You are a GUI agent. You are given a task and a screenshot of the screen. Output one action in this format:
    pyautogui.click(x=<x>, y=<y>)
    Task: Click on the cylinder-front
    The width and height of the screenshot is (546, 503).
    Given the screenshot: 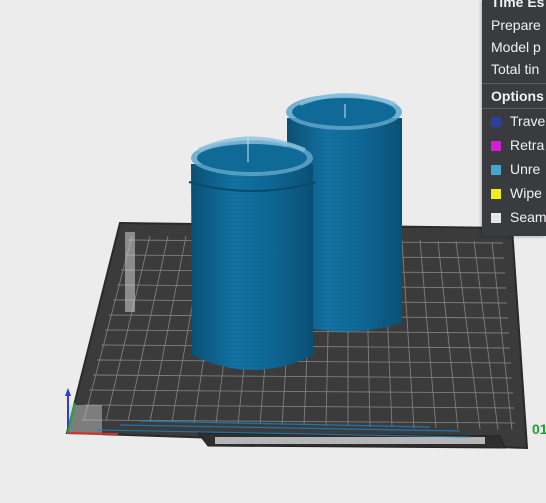 What is the action you would take?
    pyautogui.click(x=252, y=253)
    